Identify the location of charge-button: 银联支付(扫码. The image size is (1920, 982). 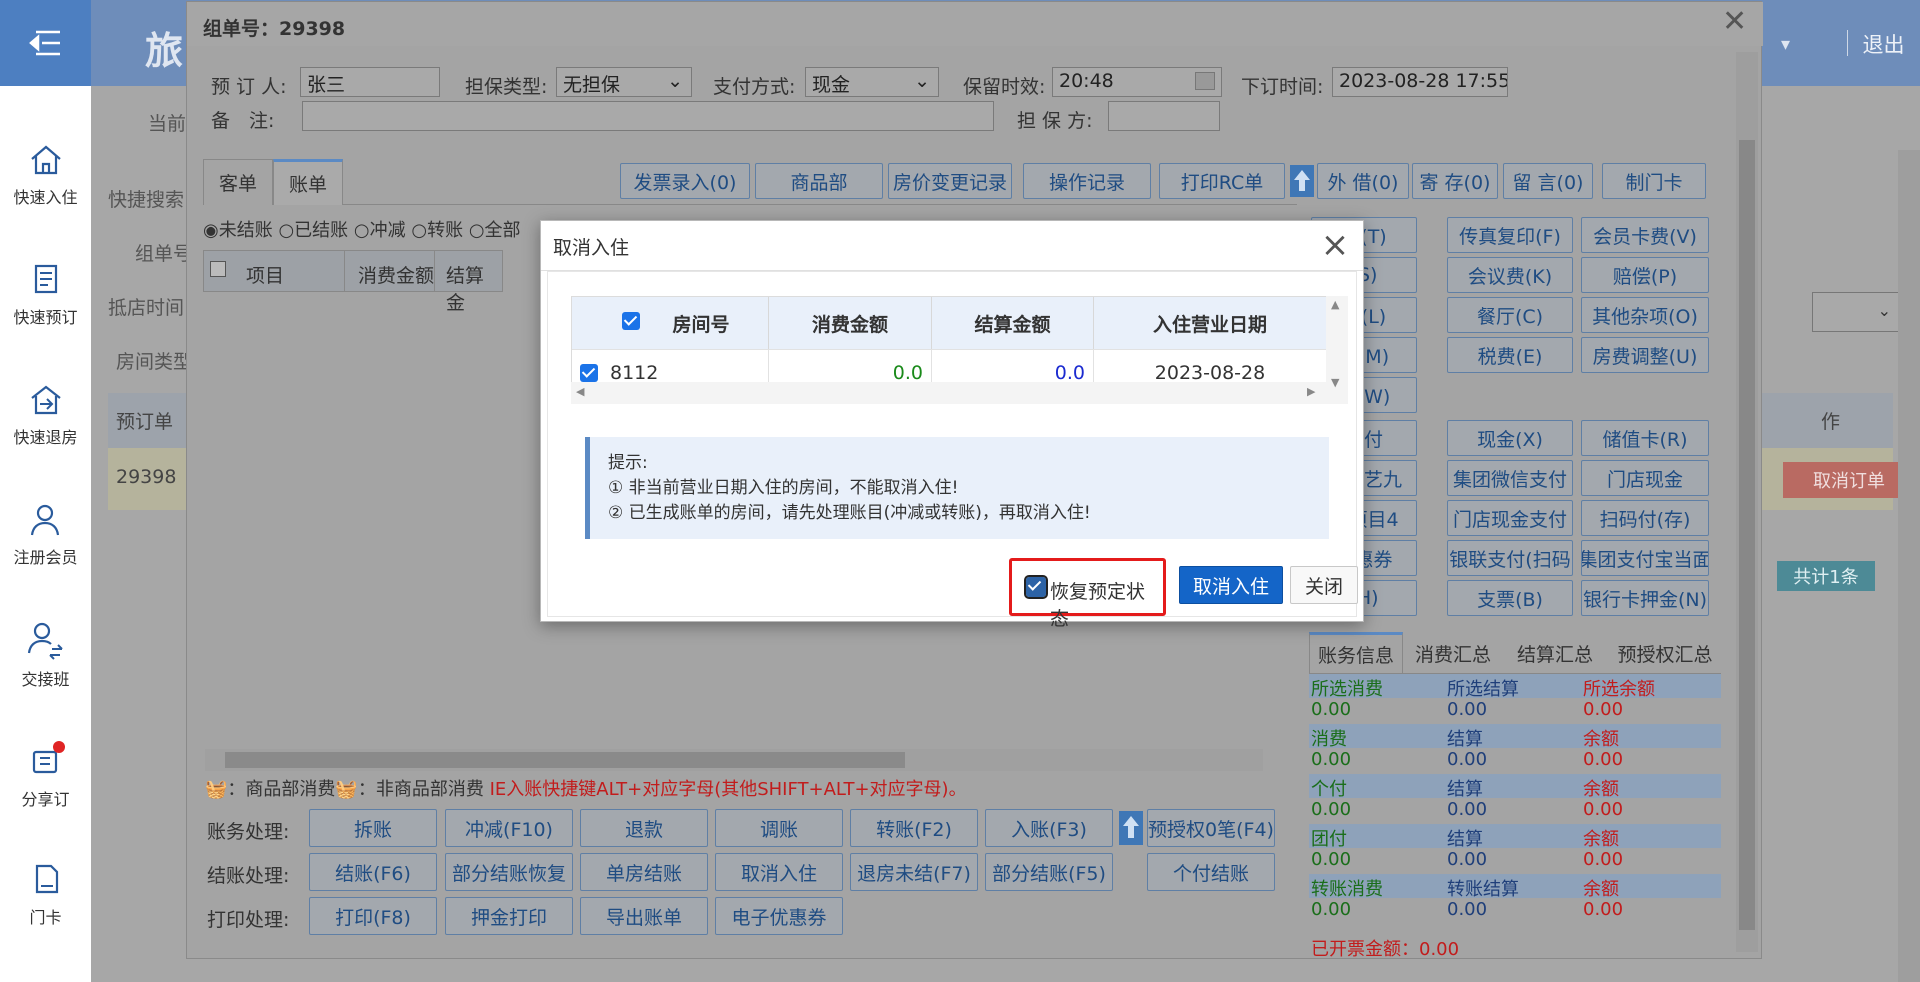
(1510, 558).